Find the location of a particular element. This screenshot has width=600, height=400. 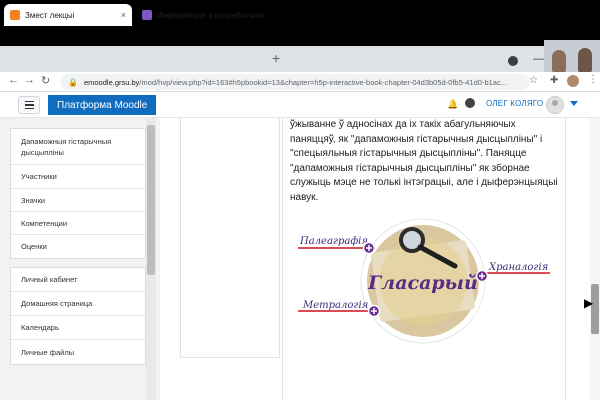

nav-item-dashboard: Личный кабинет is located at coordinates (78, 280).